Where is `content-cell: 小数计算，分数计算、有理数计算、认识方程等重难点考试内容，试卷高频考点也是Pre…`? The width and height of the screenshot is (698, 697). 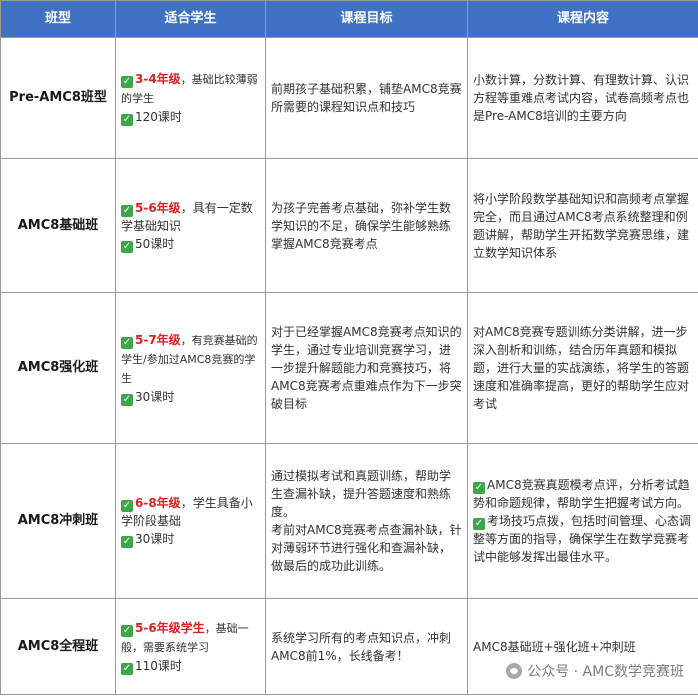 content-cell: 小数计算，分数计算、有理数计算、认识方程等重难点考试内容，试卷高频考点也是Pre… is located at coordinates (582, 98).